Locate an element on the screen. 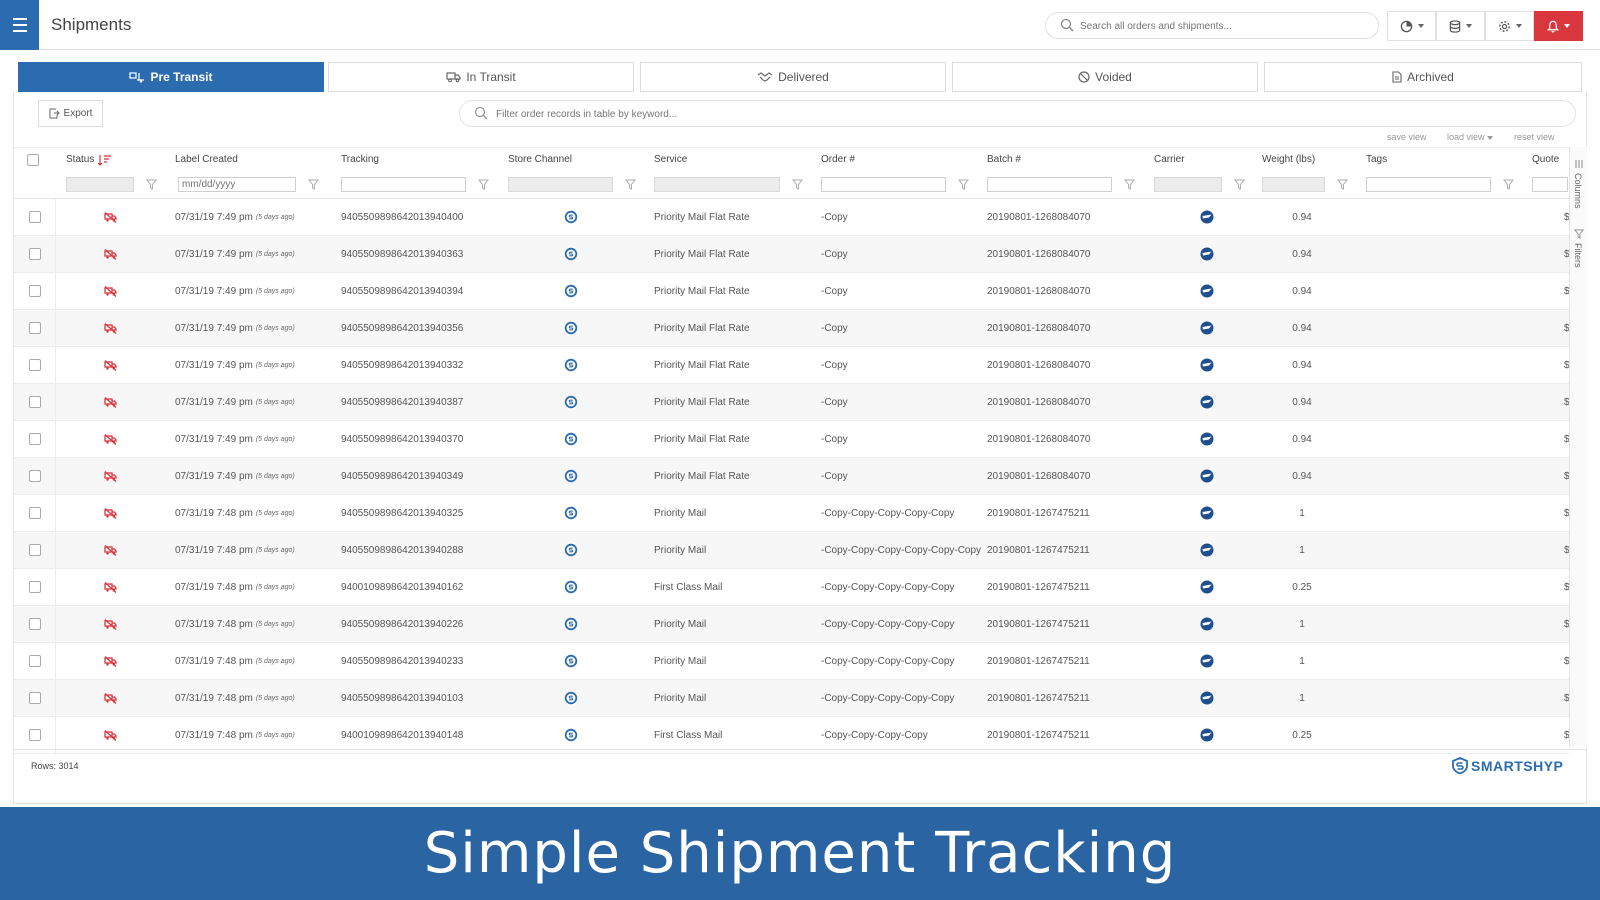 This screenshot has height=900, width=1600. columns-toggle: Columns is located at coordinates (1578, 191).